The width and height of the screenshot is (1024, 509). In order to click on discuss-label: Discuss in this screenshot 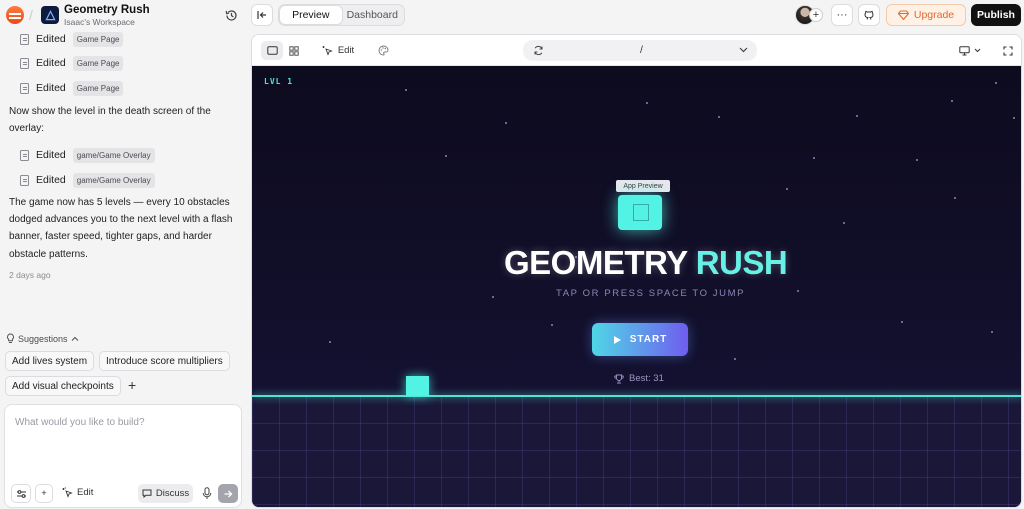, I will do `click(172, 493)`.